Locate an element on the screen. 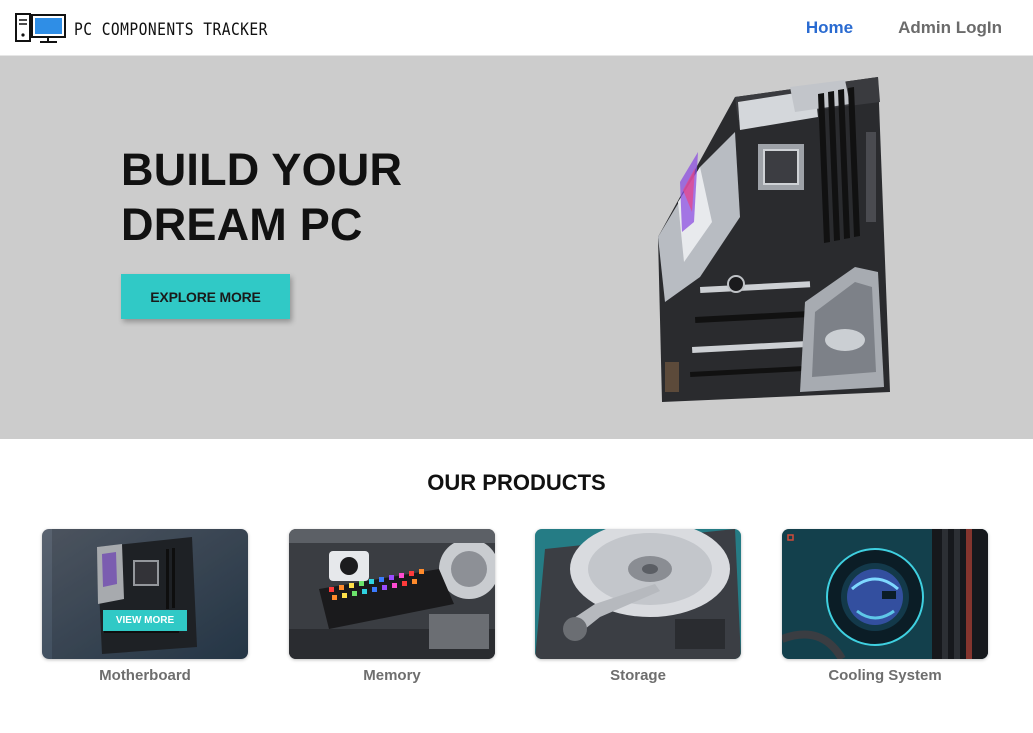 This screenshot has height=733, width=1033. brand-name: PC COMPONENTS TRACKER is located at coordinates (171, 30).